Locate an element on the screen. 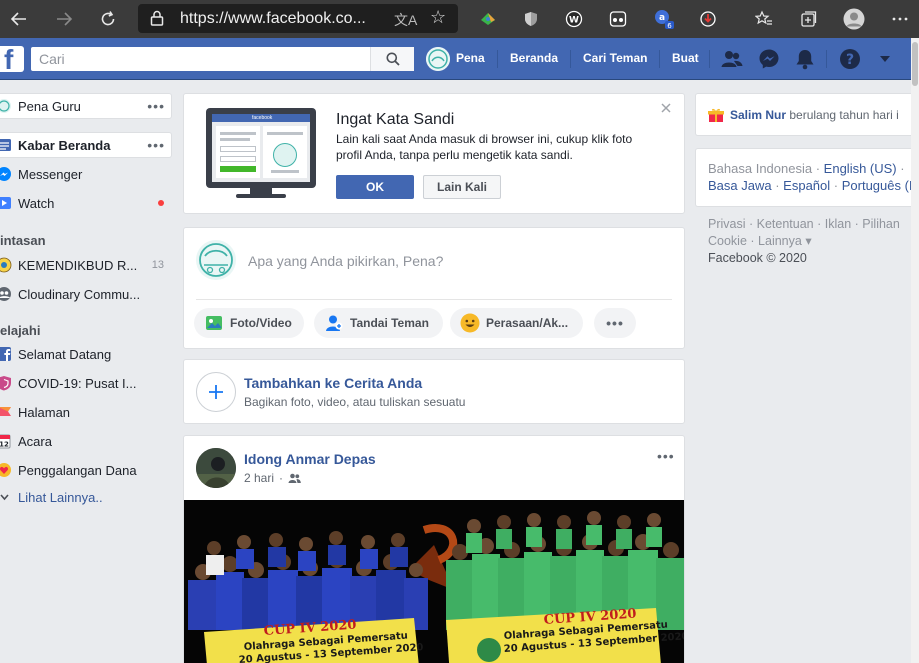 This screenshot has height=663, width=919. facebook-top-bar: f Pena Beranda Cari Teman Buat ? is located at coordinates (455, 59).